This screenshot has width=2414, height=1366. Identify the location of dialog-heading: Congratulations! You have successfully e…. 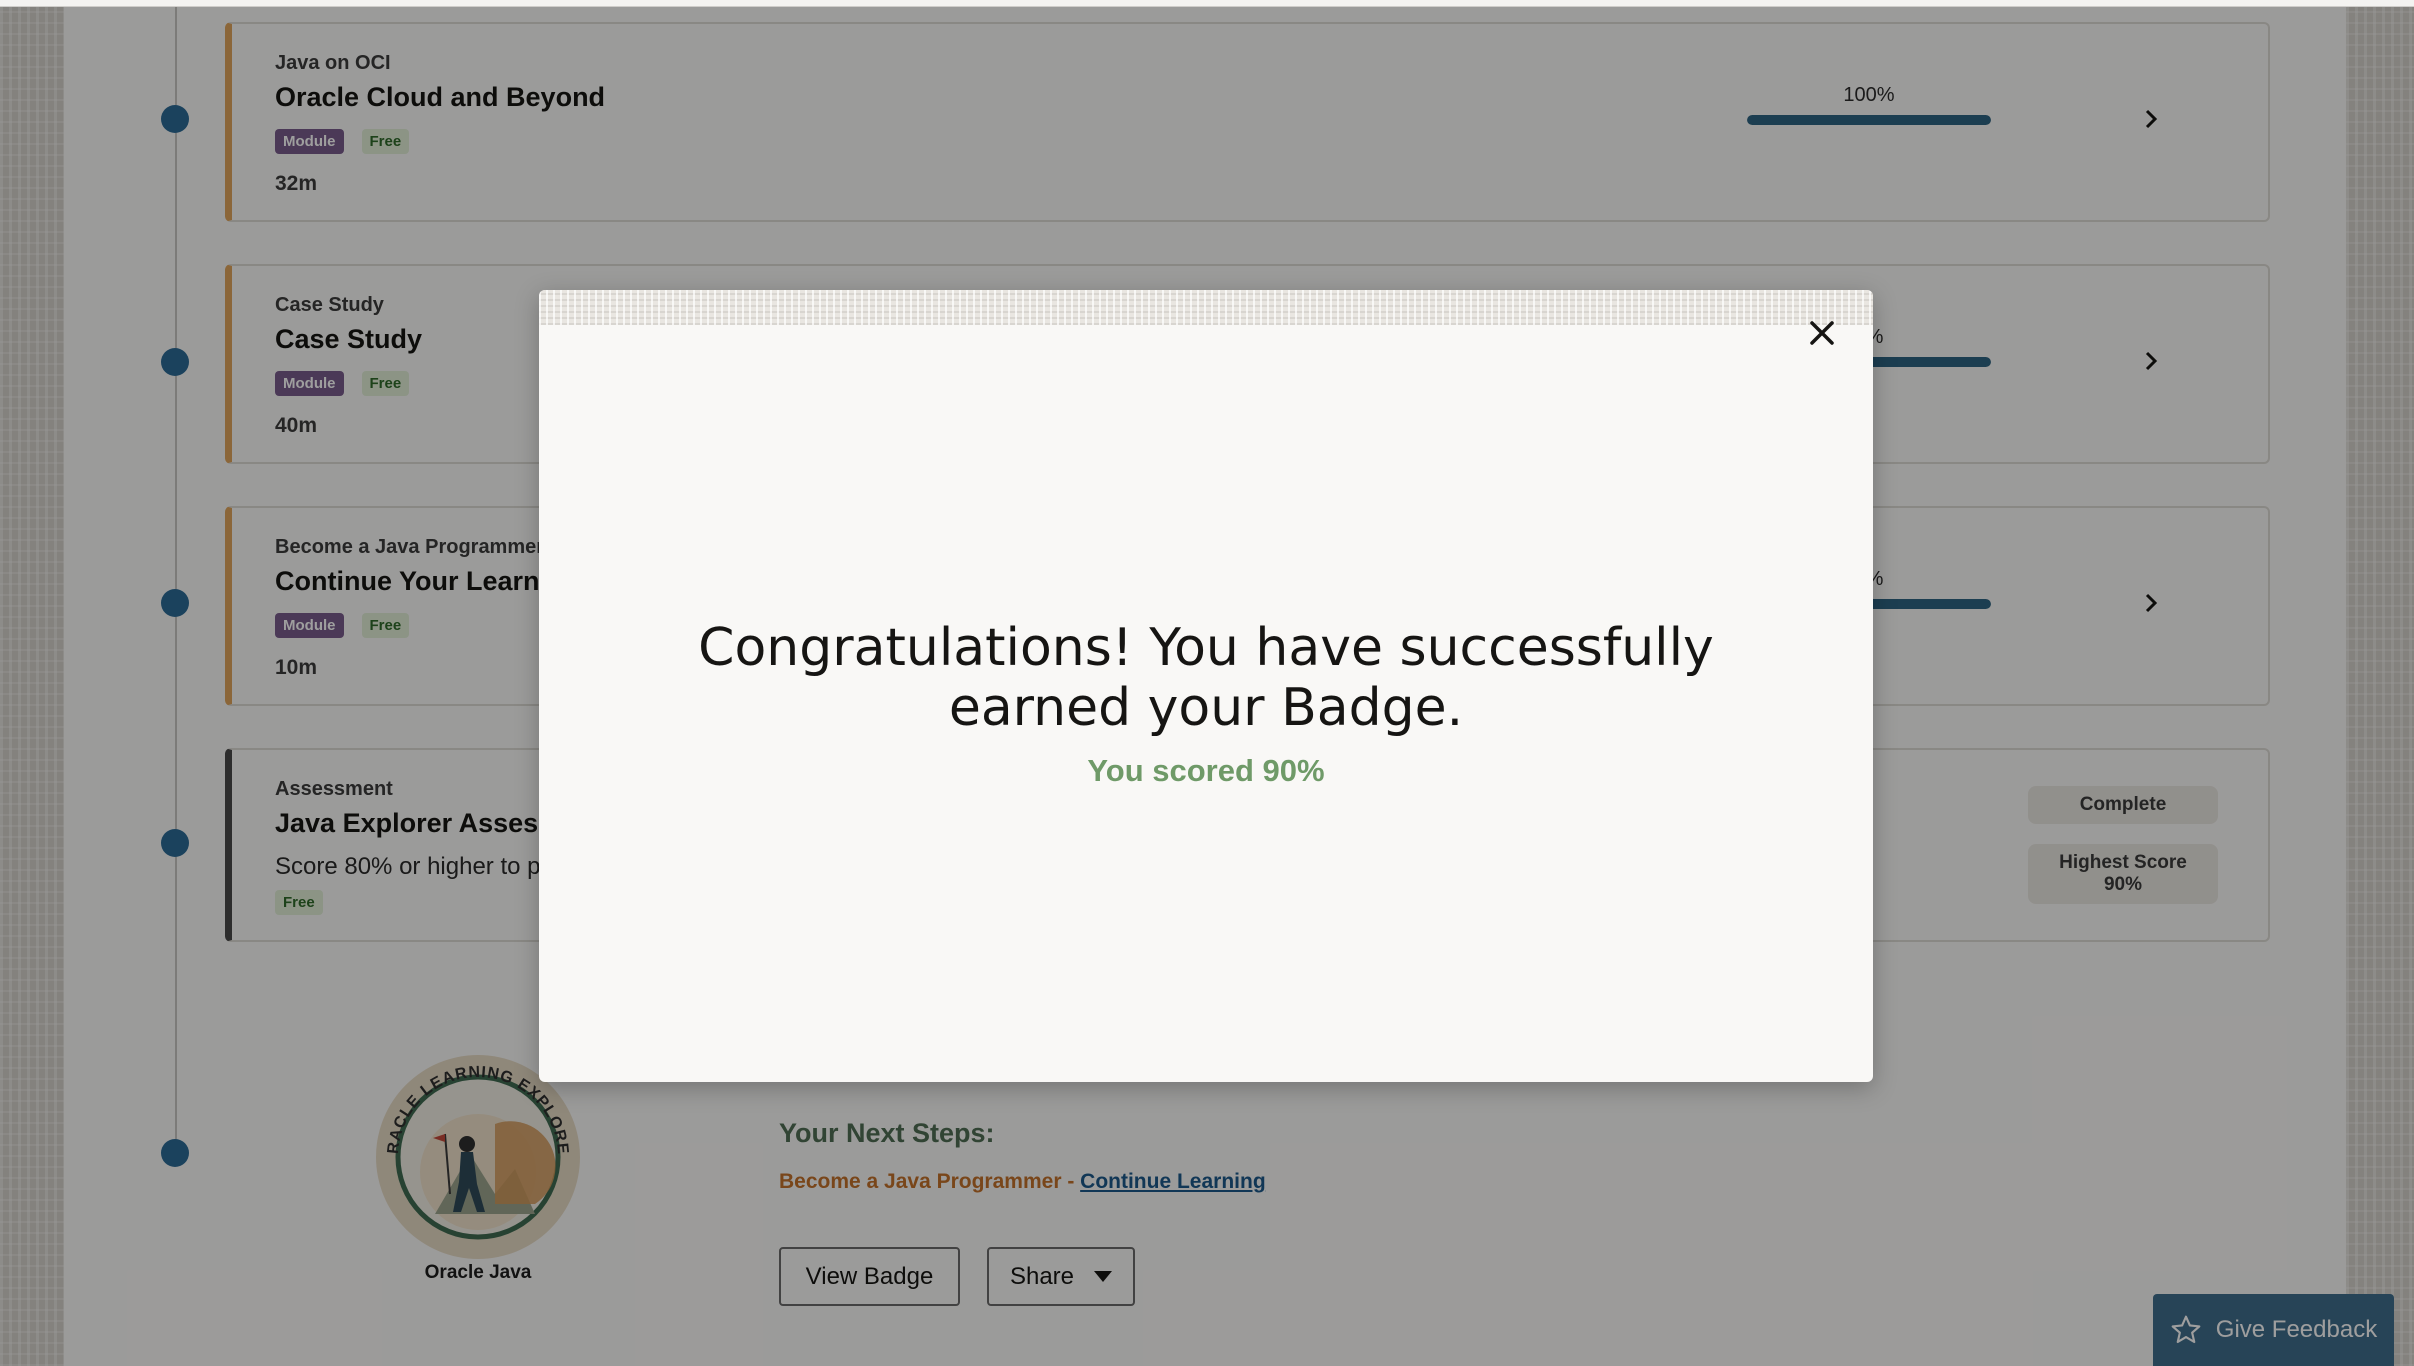
(1206, 678).